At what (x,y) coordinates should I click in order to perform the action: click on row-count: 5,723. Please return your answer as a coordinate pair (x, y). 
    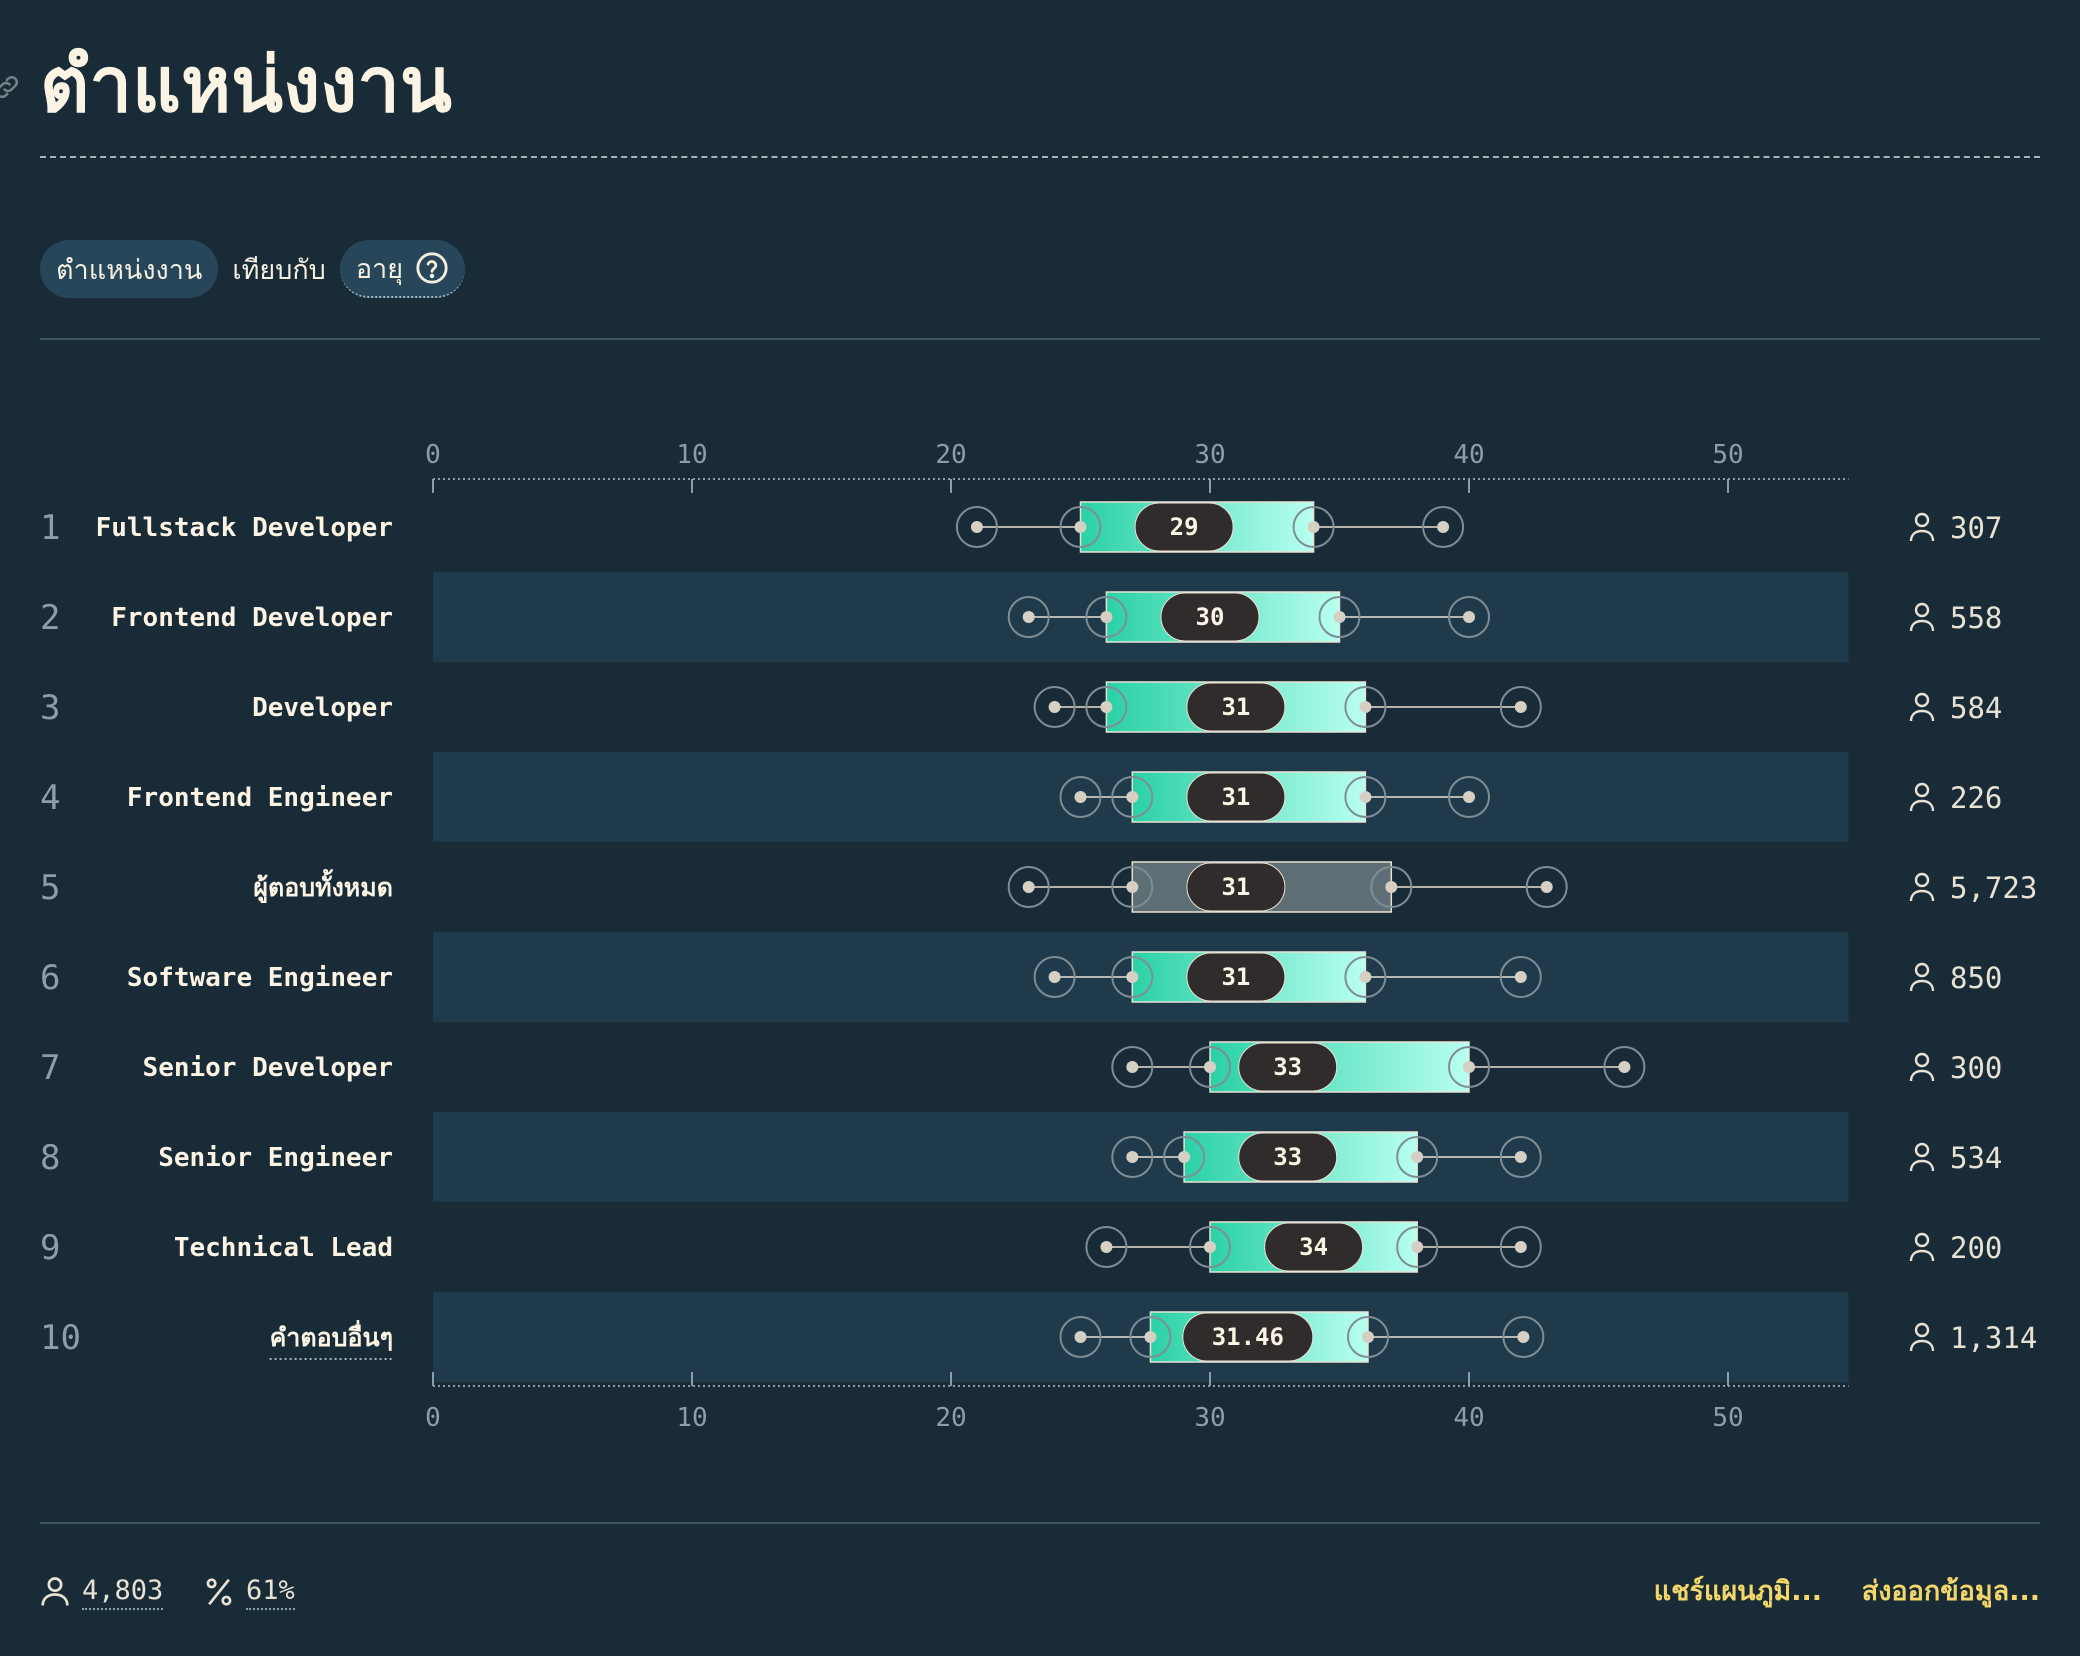
    Looking at the image, I should click on (1993, 888).